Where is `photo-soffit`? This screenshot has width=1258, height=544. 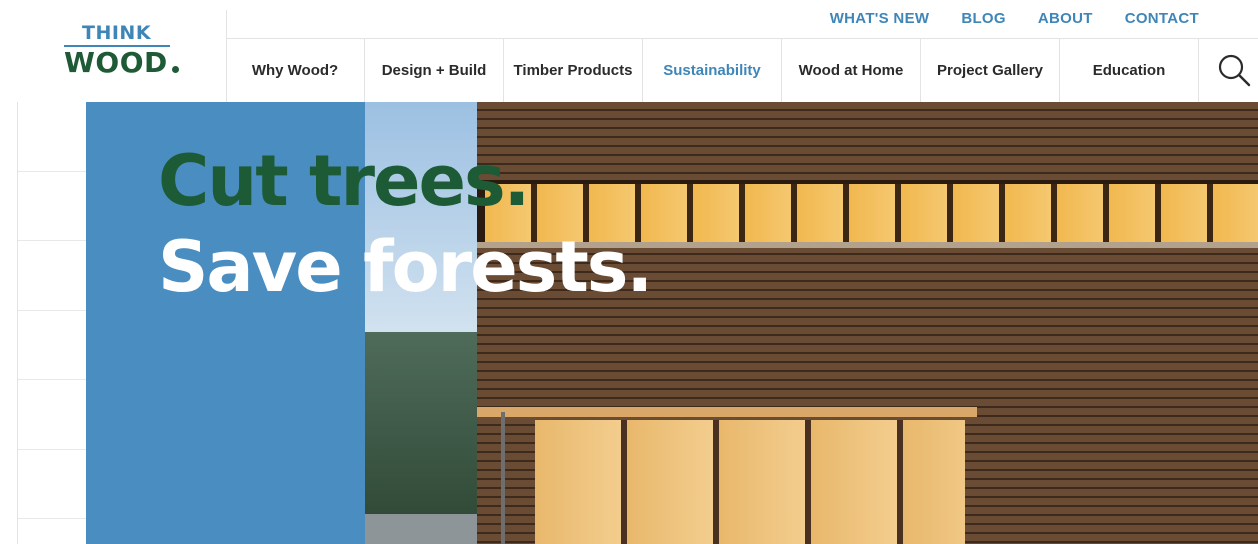
photo-soffit is located at coordinates (727, 412).